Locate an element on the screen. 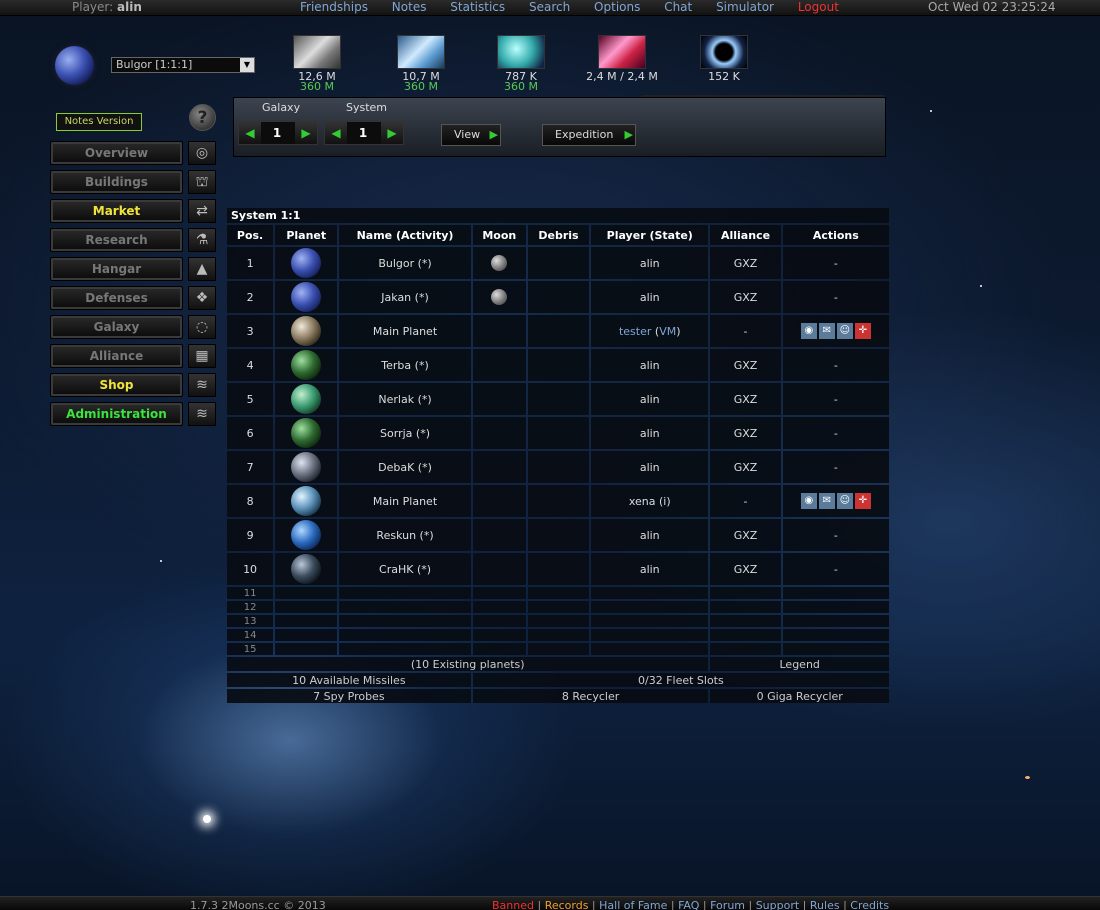 The width and height of the screenshot is (1100, 910). nav-overview-label: Overview is located at coordinates (116, 153).